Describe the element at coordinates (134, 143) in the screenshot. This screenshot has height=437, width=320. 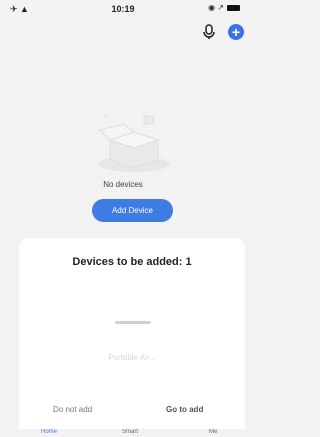
I see `empty-box-illustration` at that location.